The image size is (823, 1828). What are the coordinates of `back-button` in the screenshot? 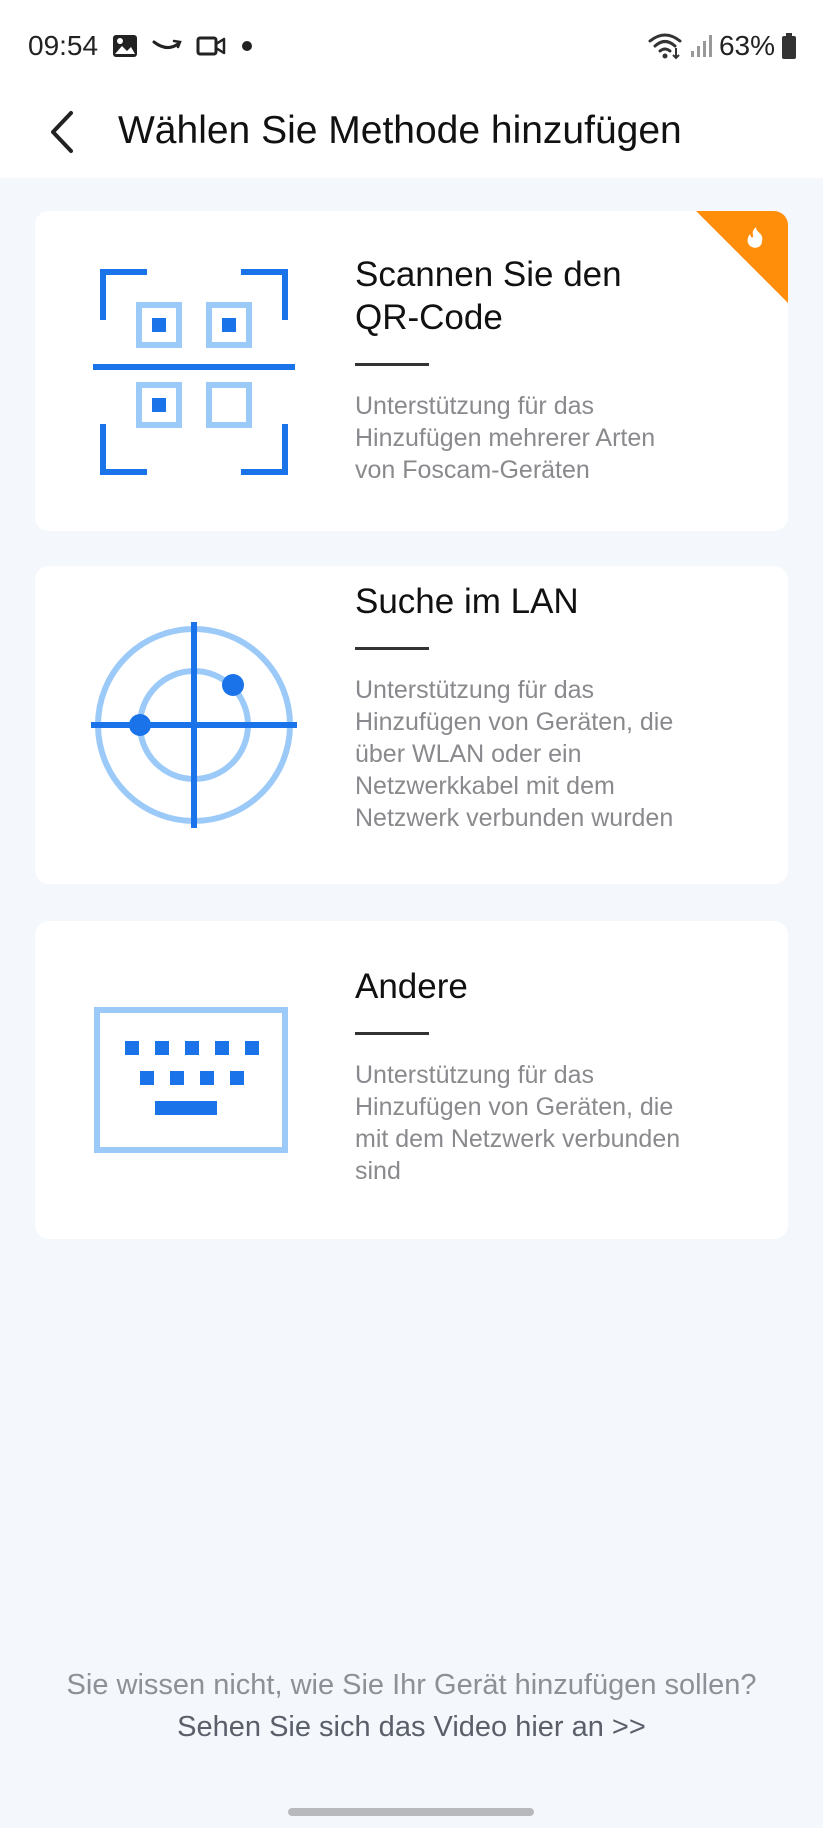 It's located at (62, 132).